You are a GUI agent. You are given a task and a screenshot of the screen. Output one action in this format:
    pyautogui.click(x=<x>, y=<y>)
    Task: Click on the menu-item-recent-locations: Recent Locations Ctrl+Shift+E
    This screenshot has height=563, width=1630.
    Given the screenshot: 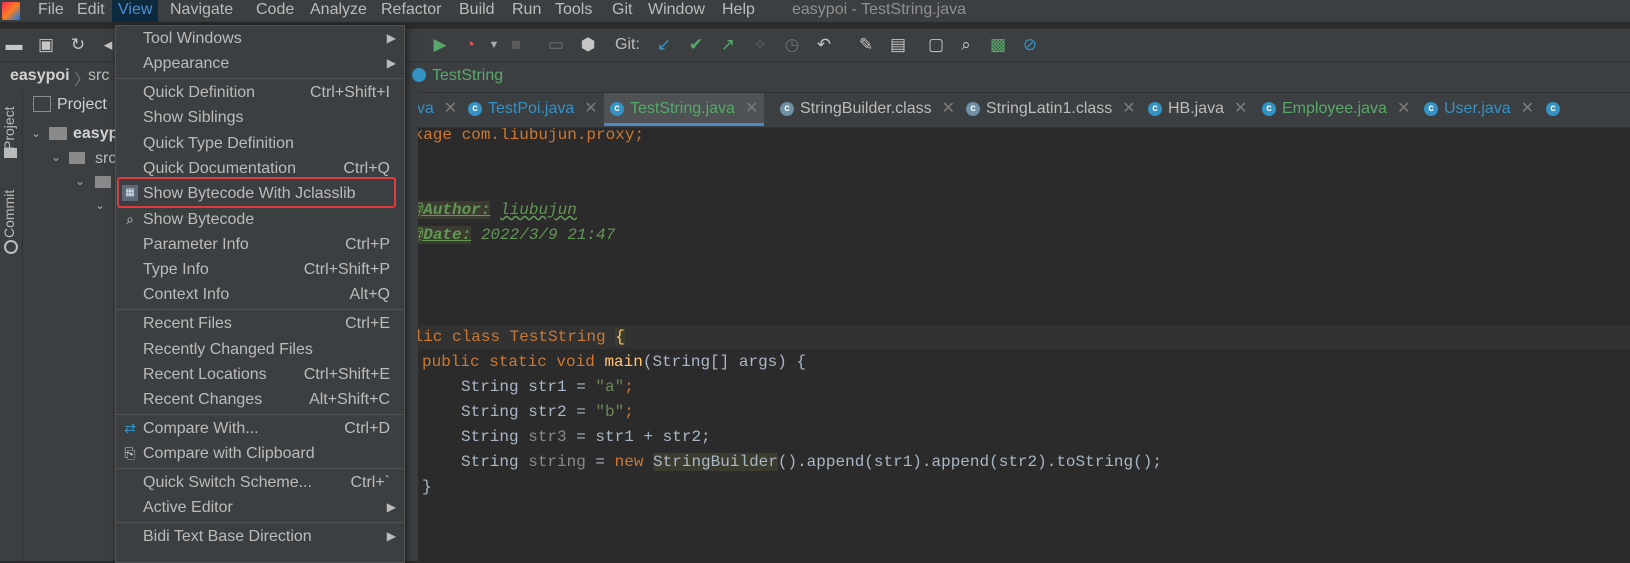 What is the action you would take?
    pyautogui.click(x=260, y=374)
    